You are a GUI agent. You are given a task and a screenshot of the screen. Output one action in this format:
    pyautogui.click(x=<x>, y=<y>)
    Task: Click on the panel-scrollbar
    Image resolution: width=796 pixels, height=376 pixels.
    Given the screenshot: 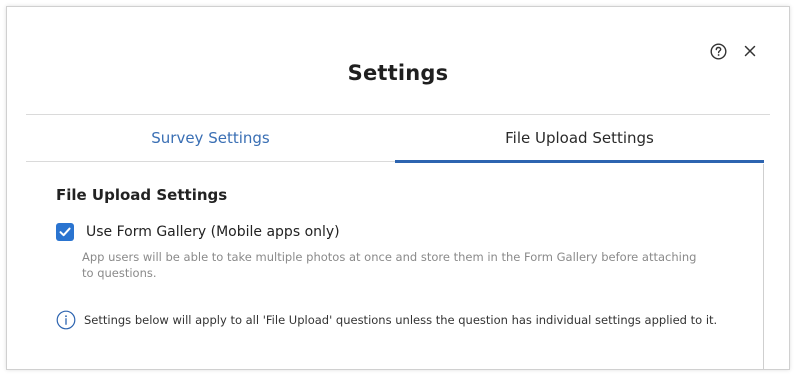 What is the action you would take?
    pyautogui.click(x=763, y=266)
    